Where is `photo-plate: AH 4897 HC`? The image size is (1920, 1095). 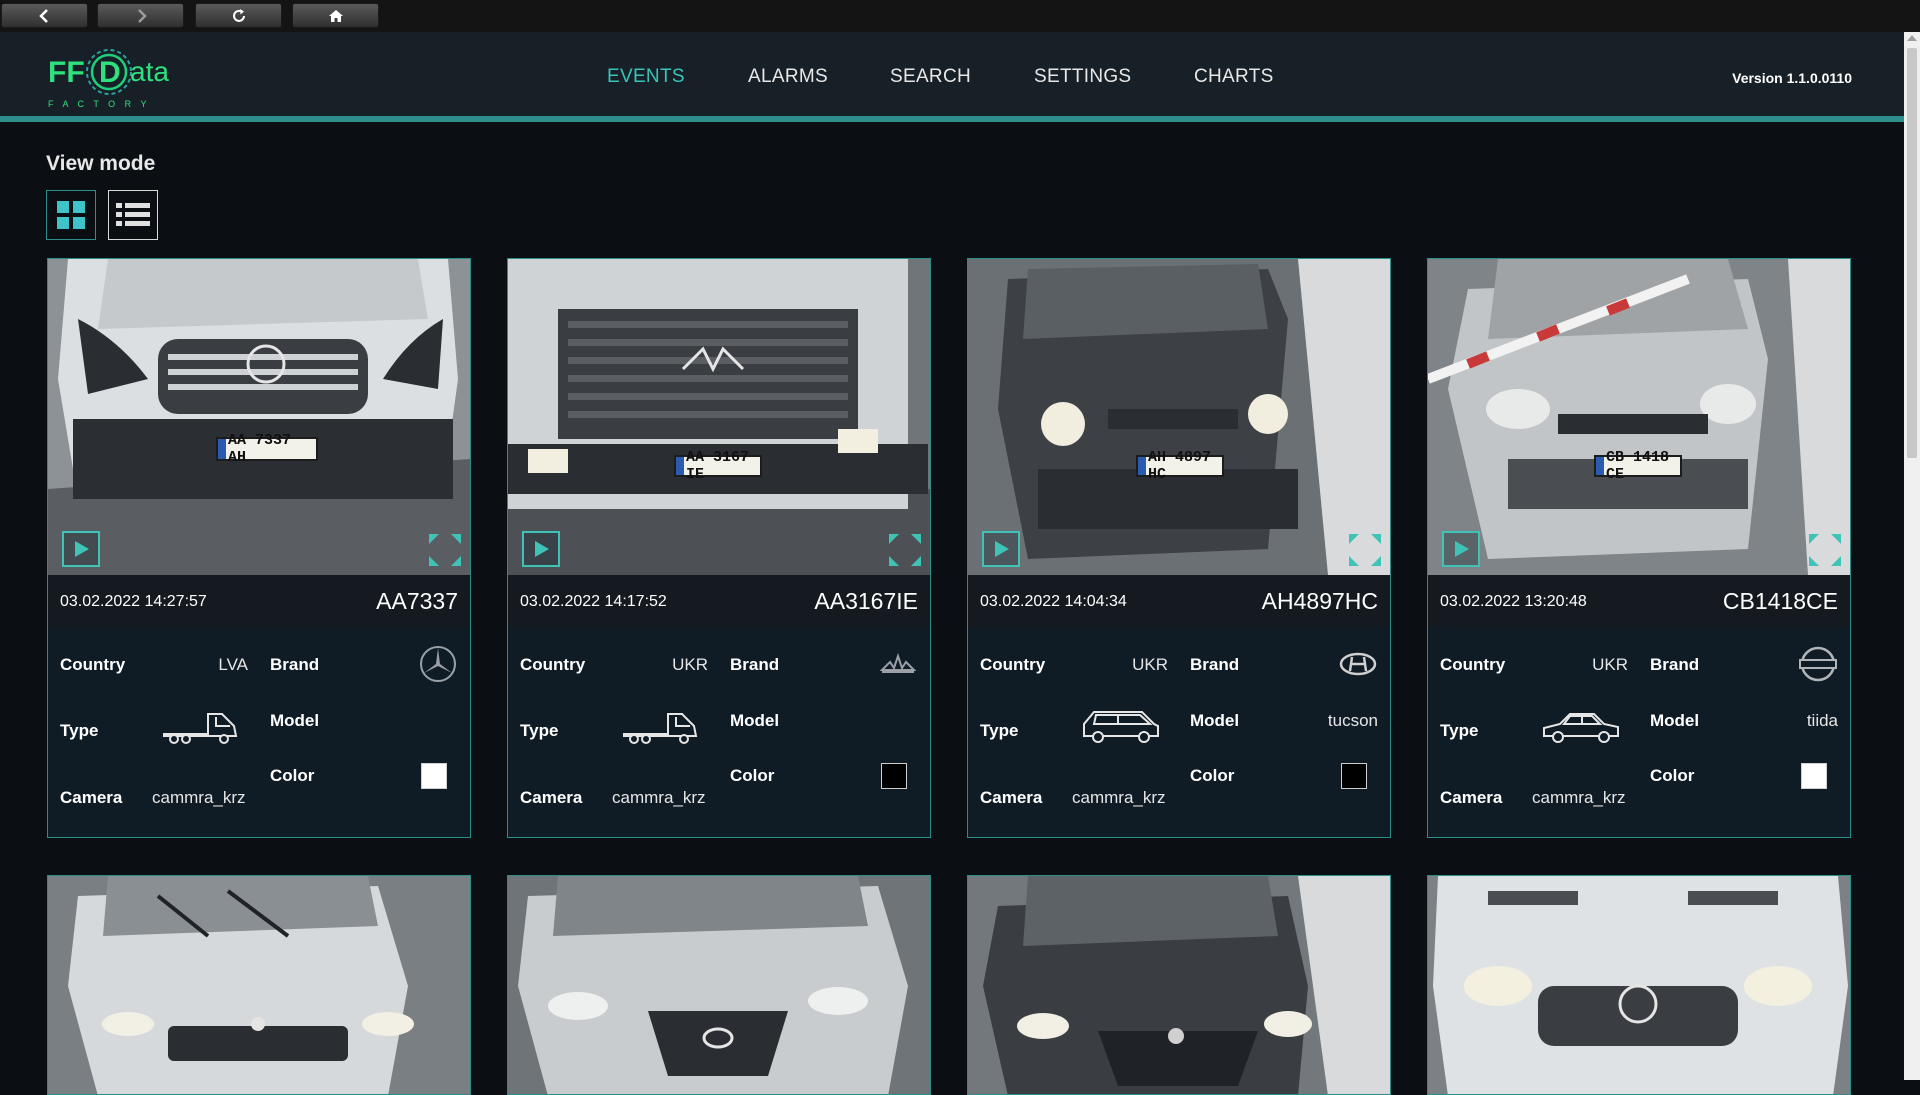 photo-plate: AH 4897 HC is located at coordinates (1180, 466).